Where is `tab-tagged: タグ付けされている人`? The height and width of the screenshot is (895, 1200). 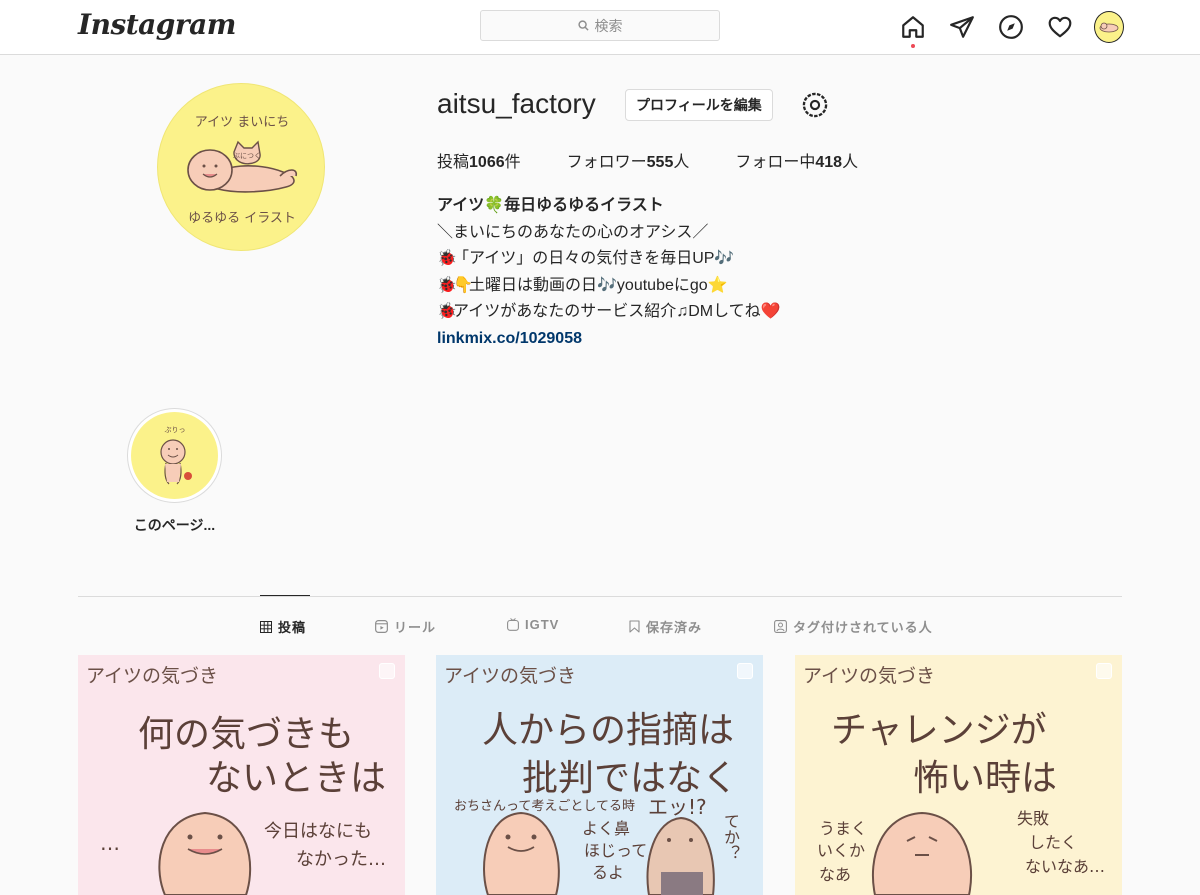 tab-tagged: タグ付けされている人 is located at coordinates (853, 626).